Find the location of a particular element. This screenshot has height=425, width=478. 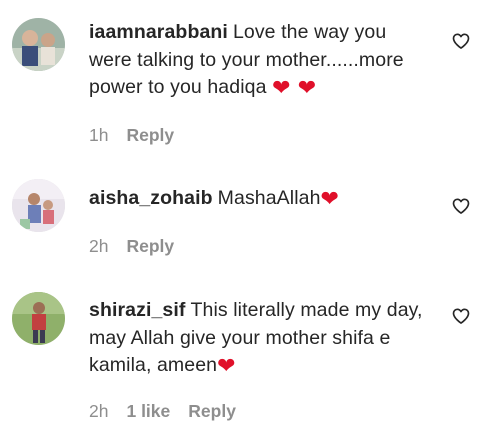

likes-count-button: 1 like is located at coordinates (148, 411).